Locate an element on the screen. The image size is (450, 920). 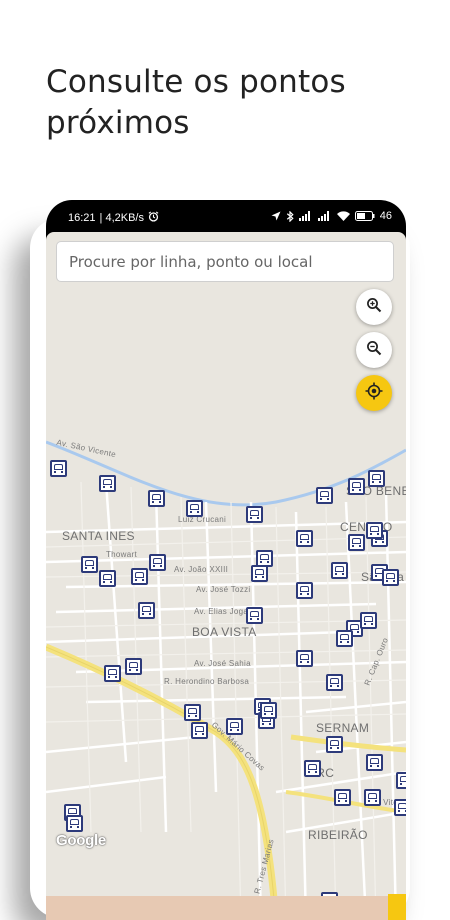
map-label-herondino: R. Herondino Barbosa is located at coordinates (207, 681).